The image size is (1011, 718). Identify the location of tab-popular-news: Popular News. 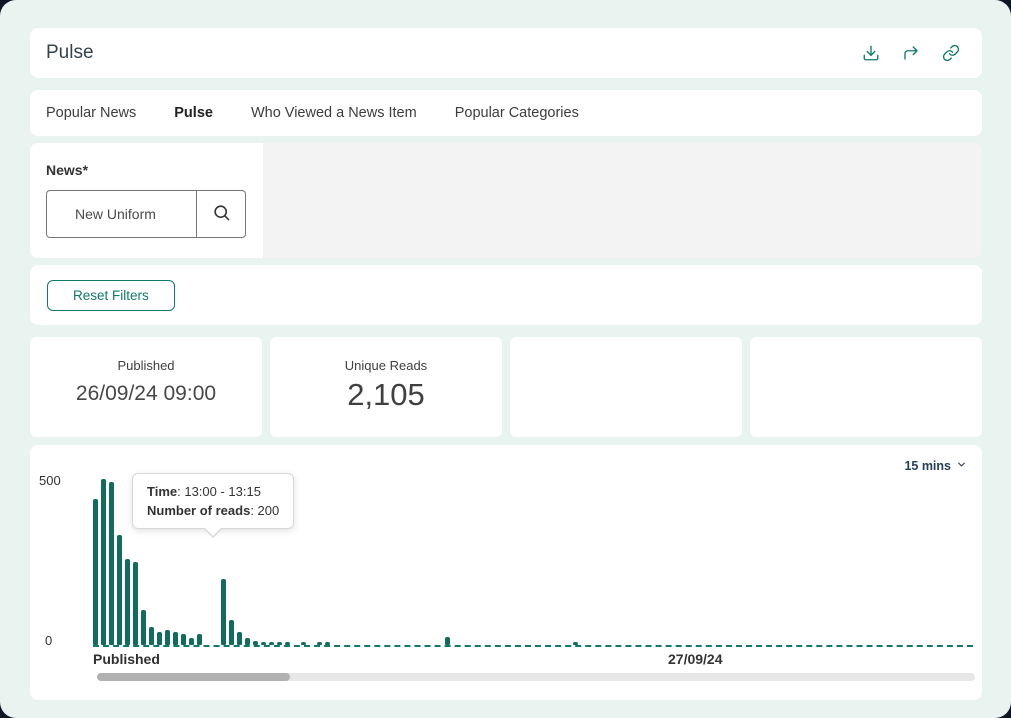
(91, 113).